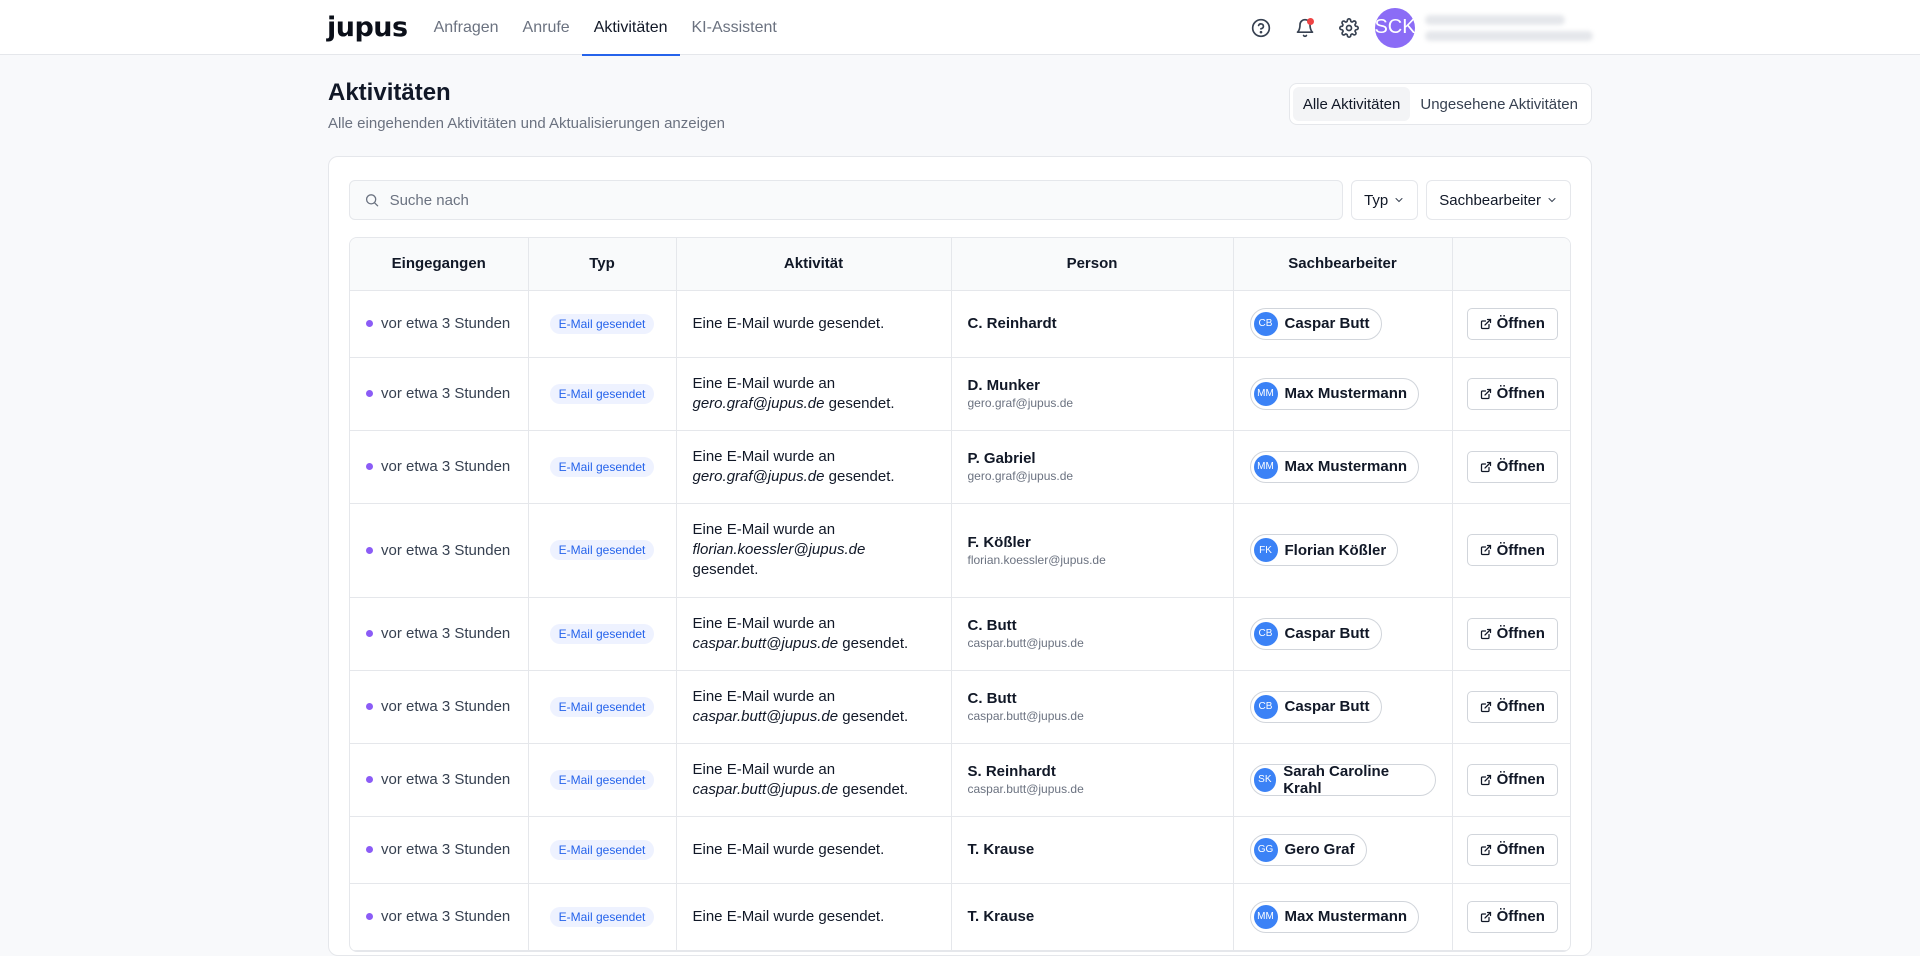 Image resolution: width=1920 pixels, height=956 pixels. Describe the element at coordinates (630, 28) in the screenshot. I see `nav-item-aktivitaeten: Aktivitäten` at that location.